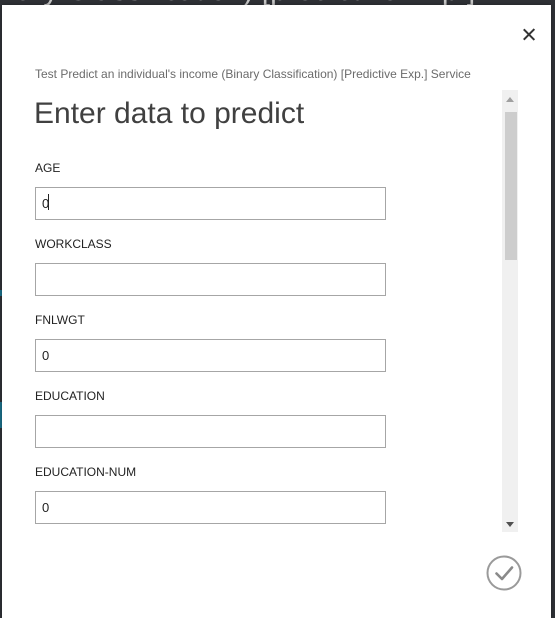  What do you see at coordinates (60, 320) in the screenshot?
I see `fnlwgt-label: FNLWGT` at bounding box center [60, 320].